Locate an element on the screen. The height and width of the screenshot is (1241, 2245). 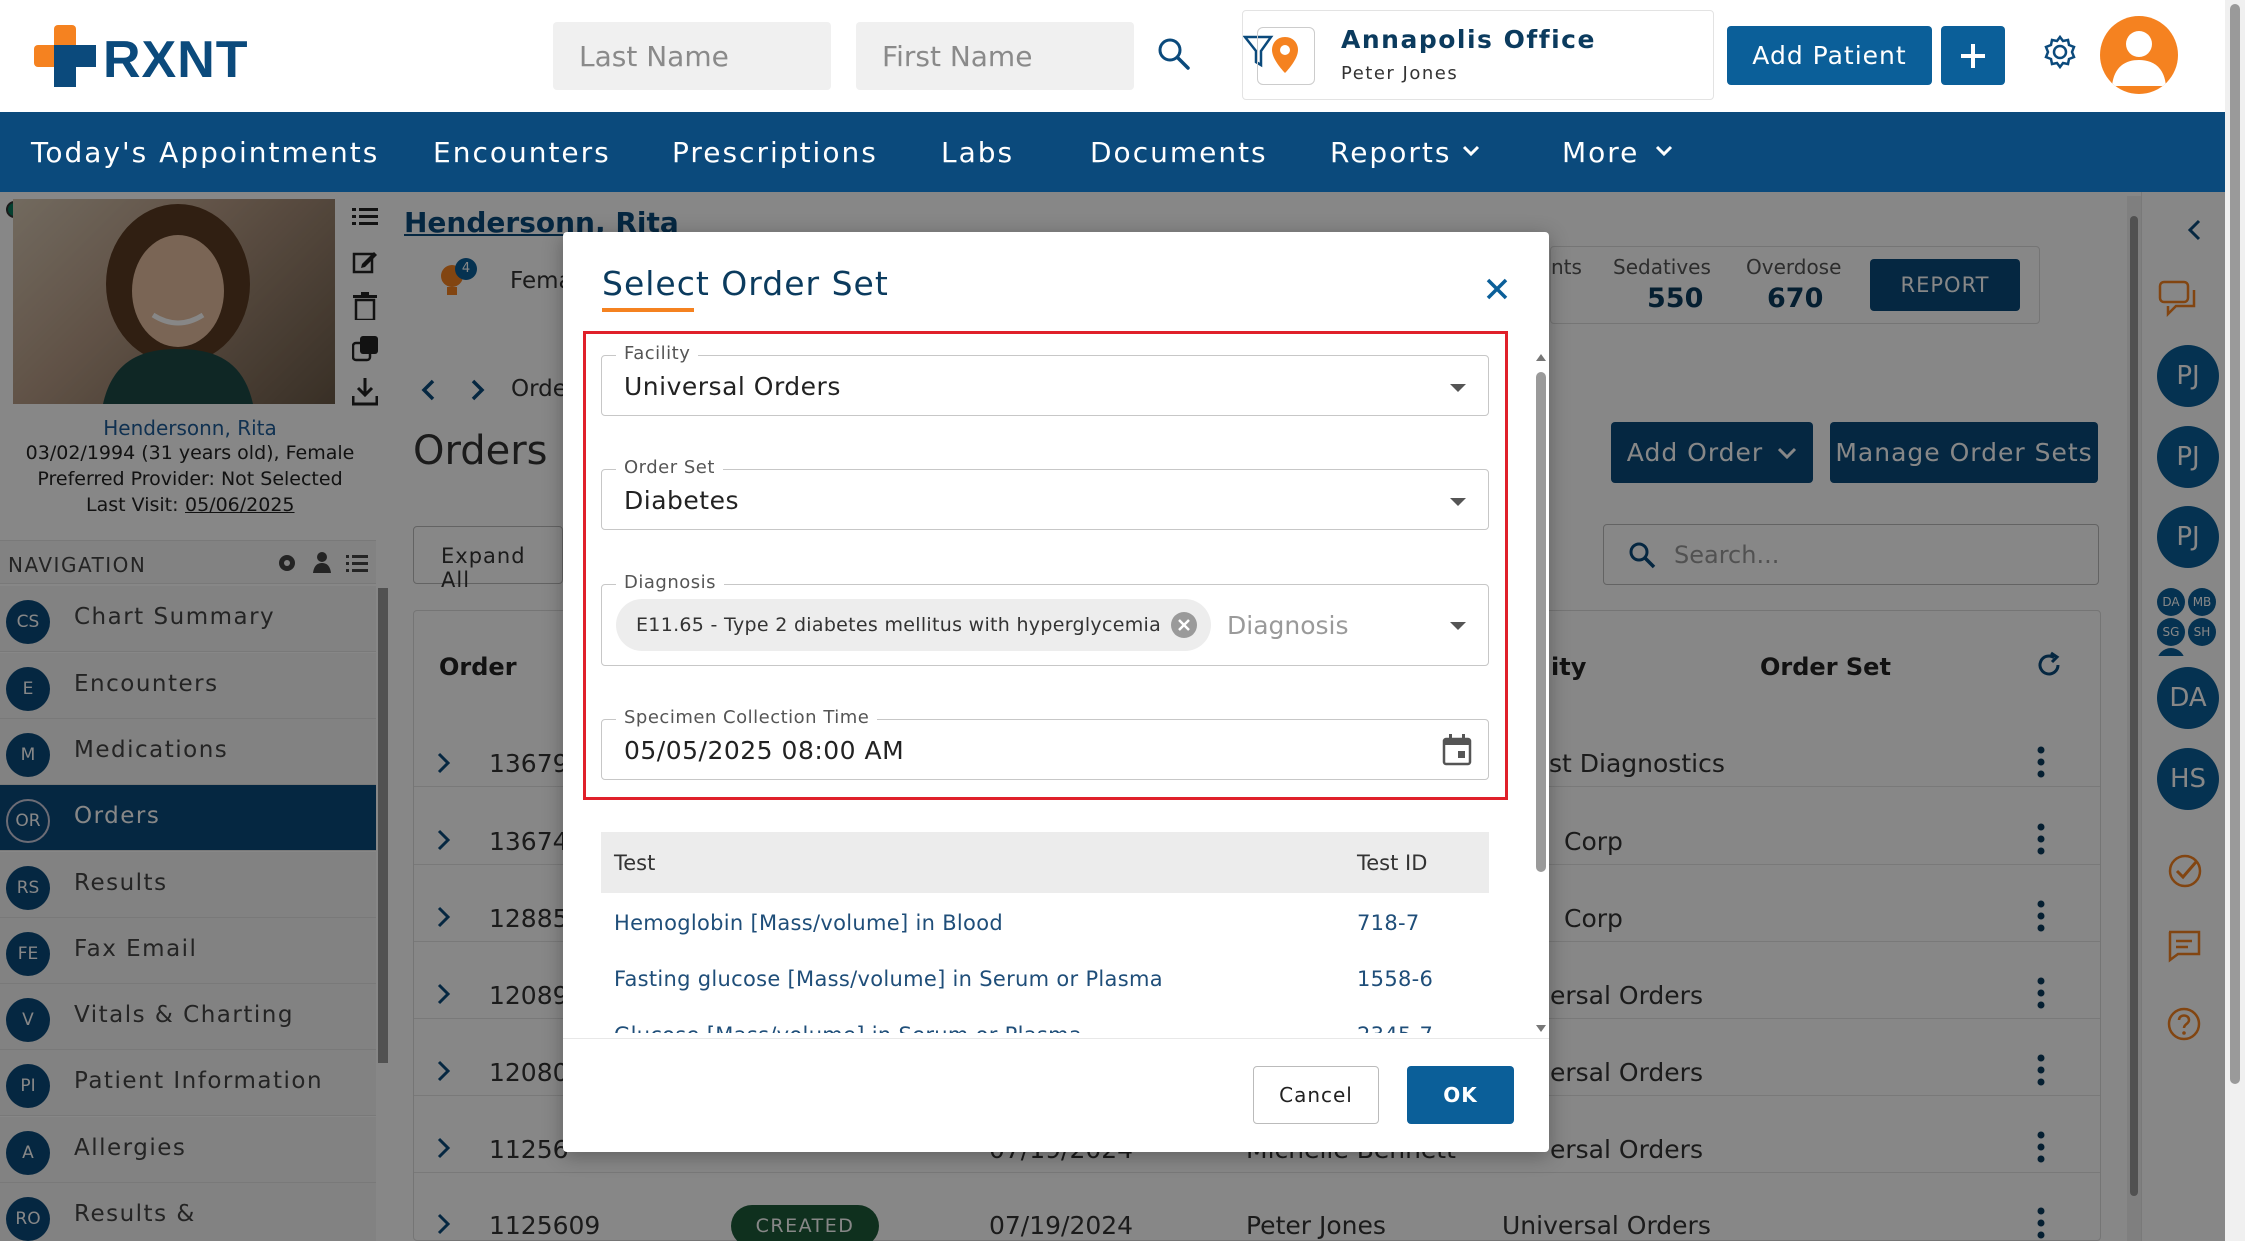
plus-icon is located at coordinates (1973, 55).